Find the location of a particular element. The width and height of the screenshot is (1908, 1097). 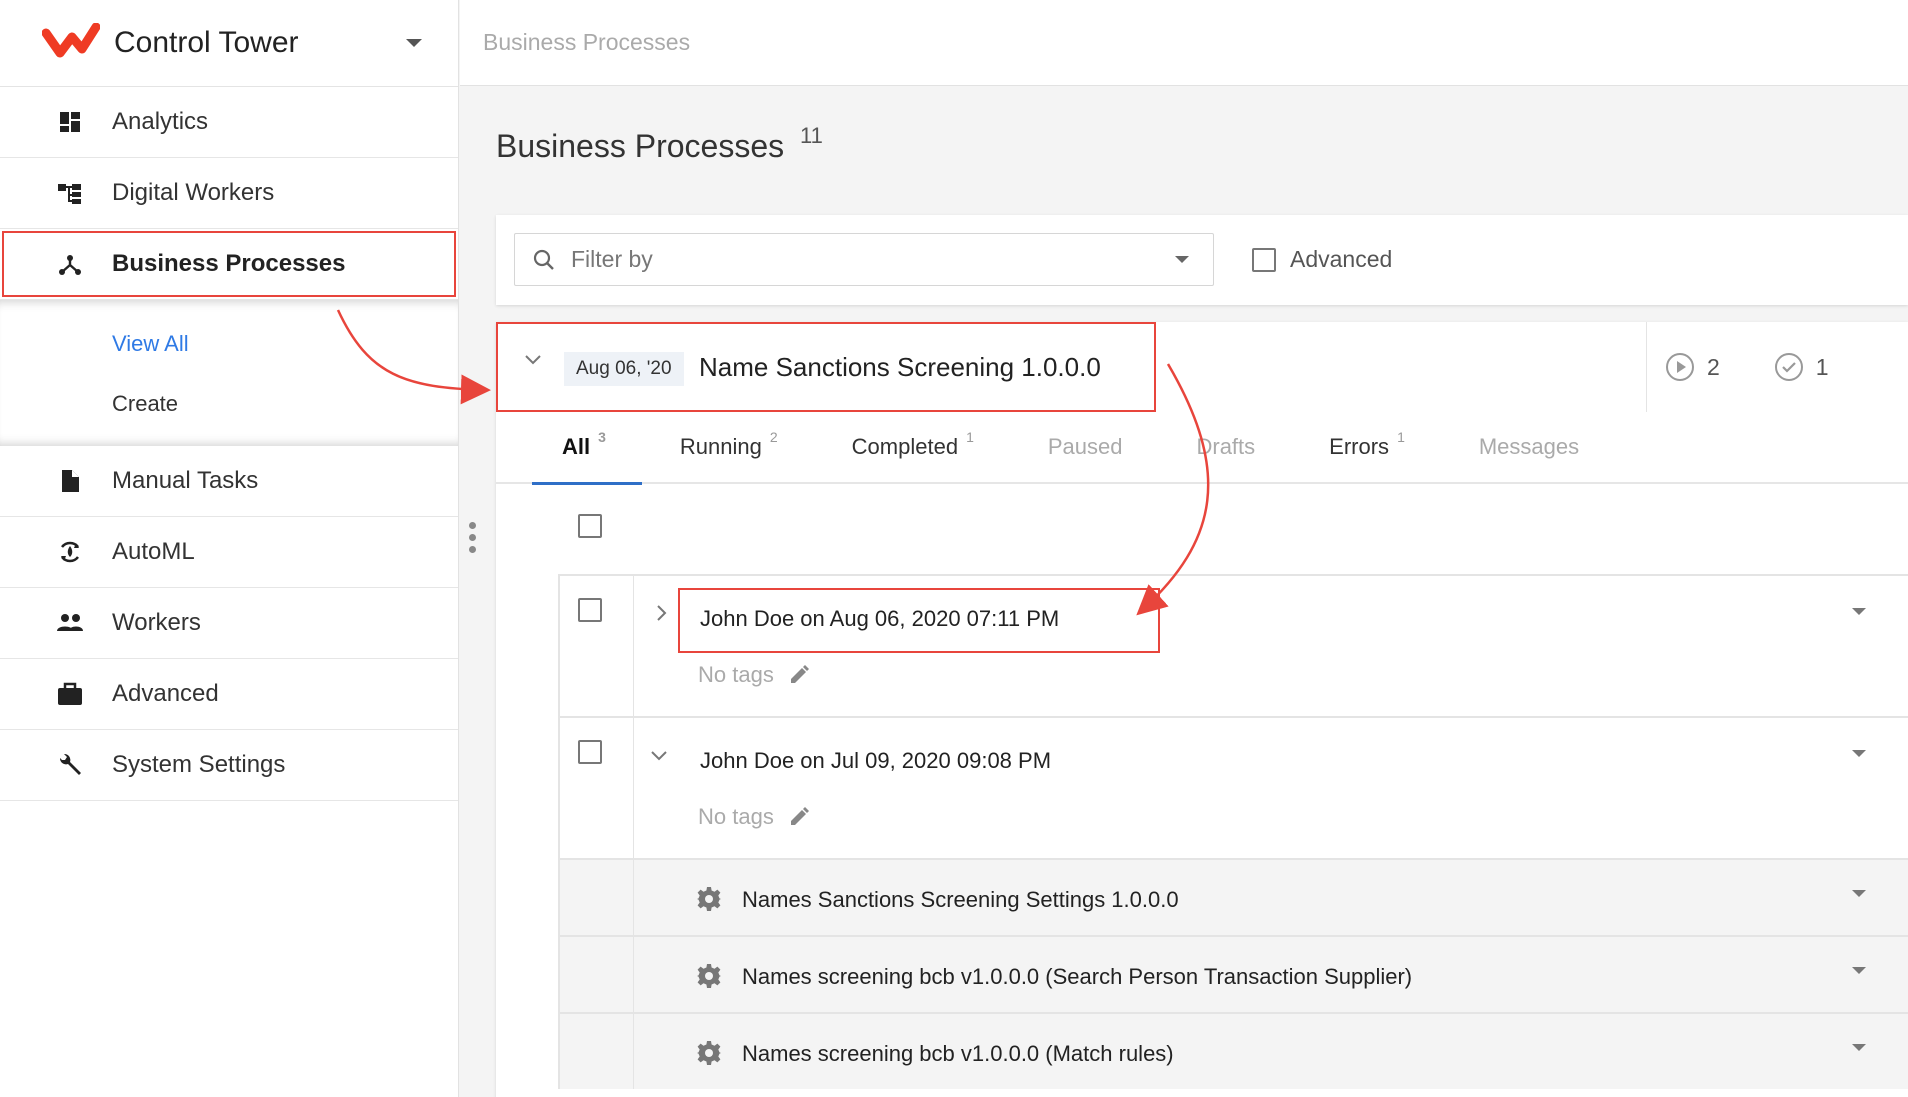

run-author-date: John Doe on Aug 06, 2020 07:11 PM is located at coordinates (880, 618).